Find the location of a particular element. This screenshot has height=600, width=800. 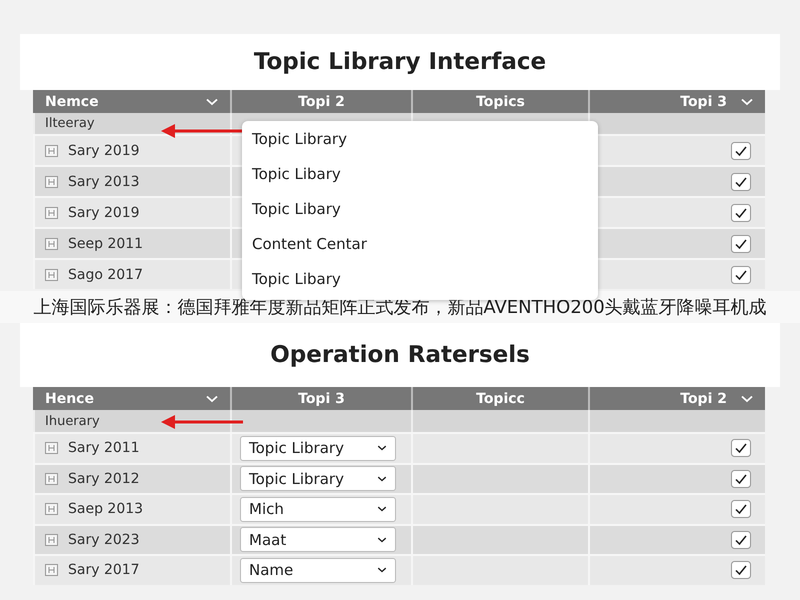

row-name: Sary 2012 is located at coordinates (104, 478).